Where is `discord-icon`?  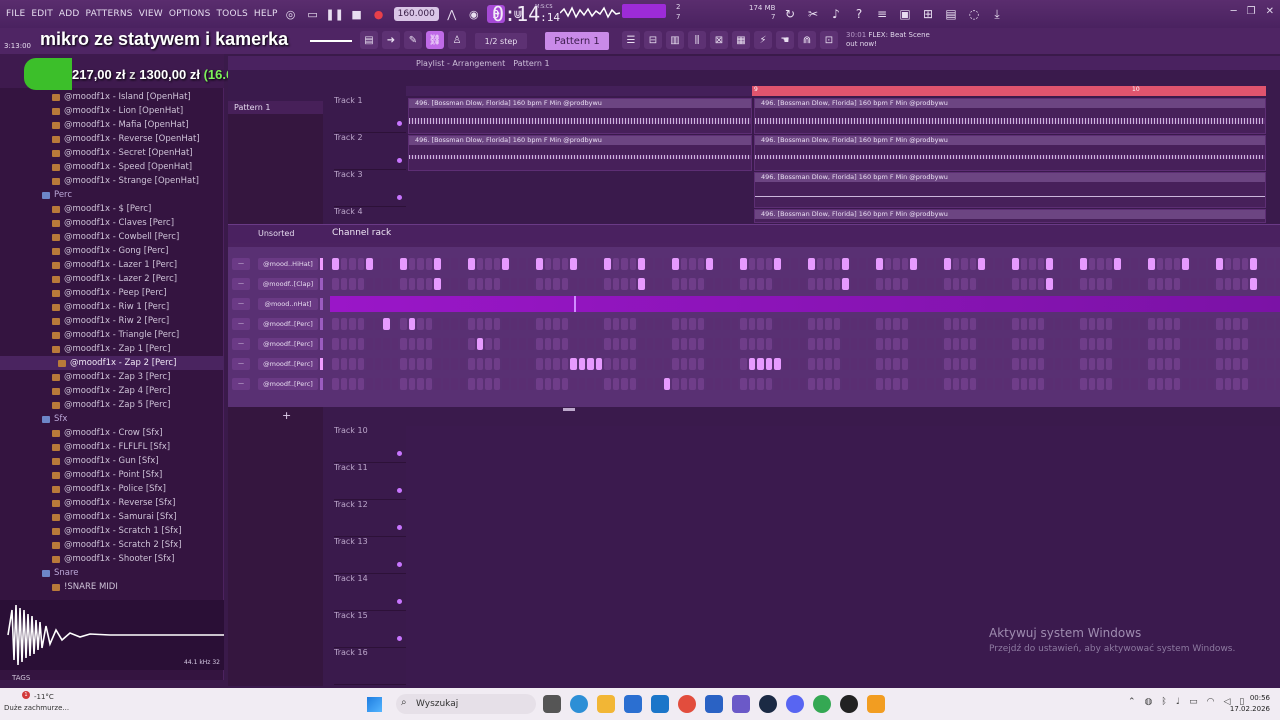
discord-icon is located at coordinates (795, 704).